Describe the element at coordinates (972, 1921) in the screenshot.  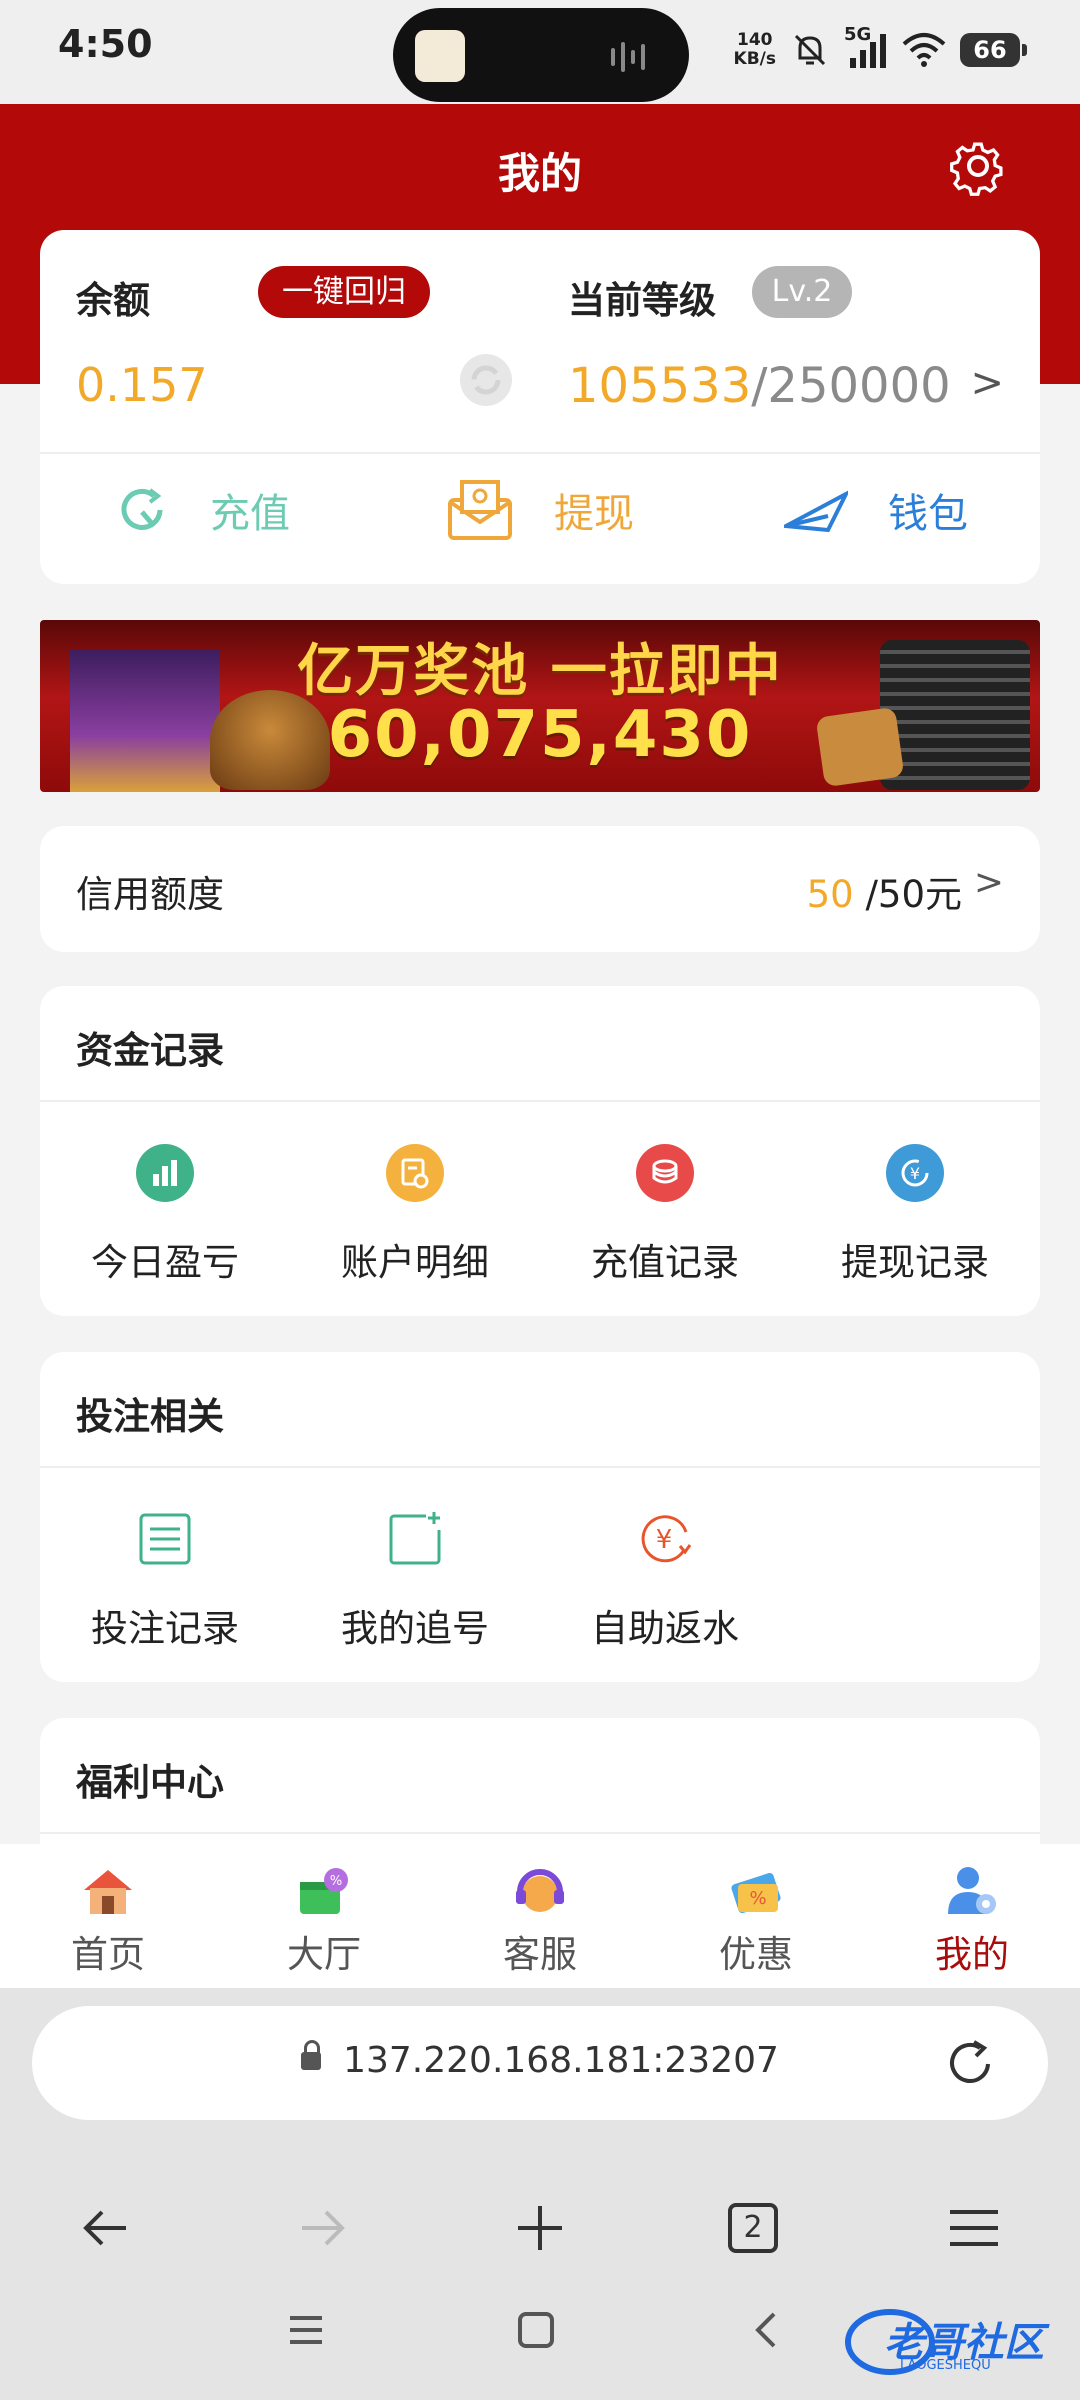
I see `nav-item-mine: 我的` at that location.